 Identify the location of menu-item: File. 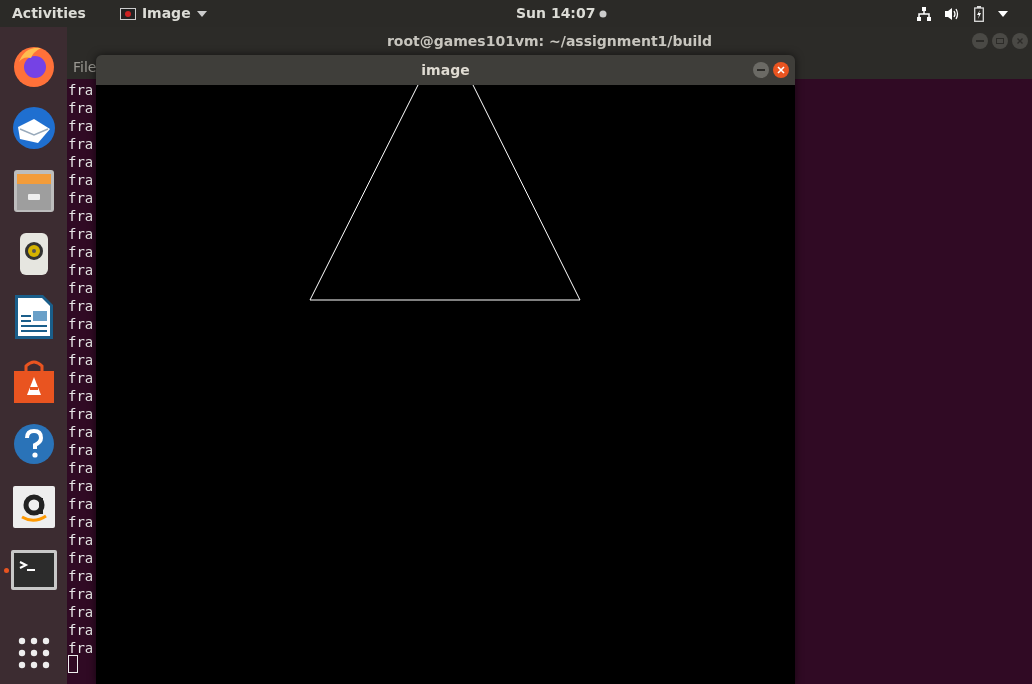
(85, 67).